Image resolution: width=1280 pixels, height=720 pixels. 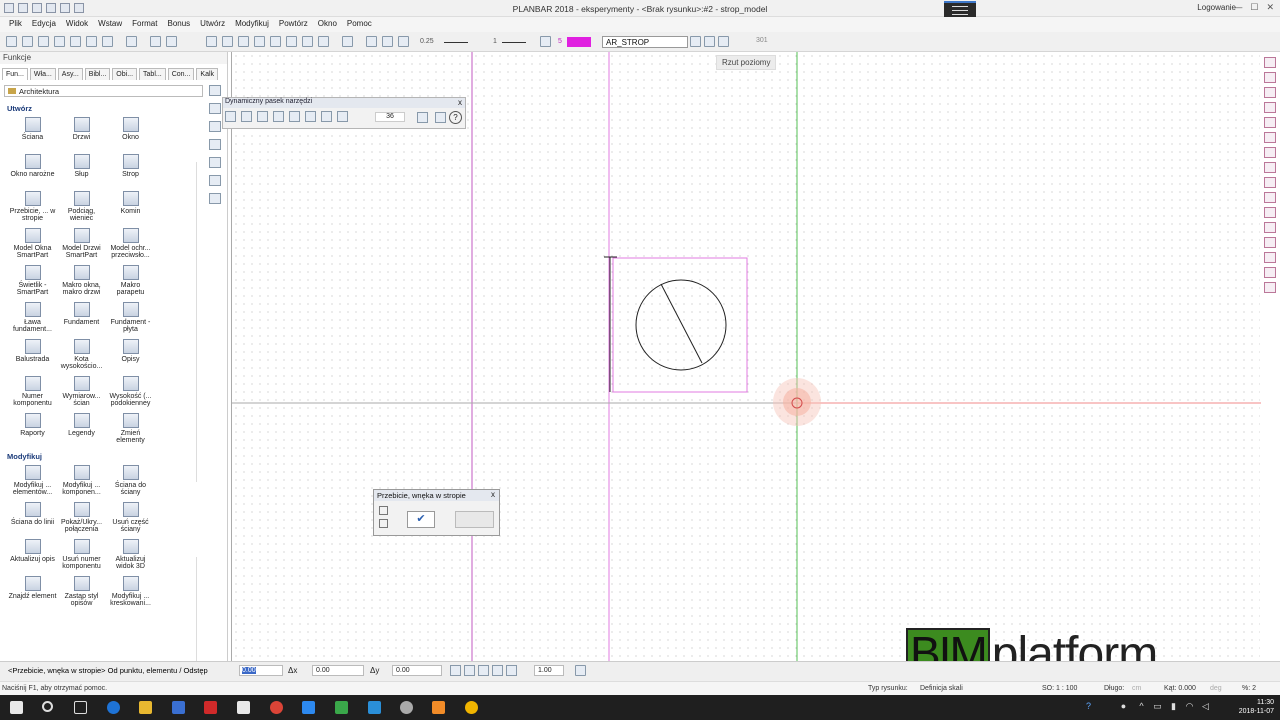 What do you see at coordinates (1270, 137) in the screenshot?
I see `rtool-6-icon` at bounding box center [1270, 137].